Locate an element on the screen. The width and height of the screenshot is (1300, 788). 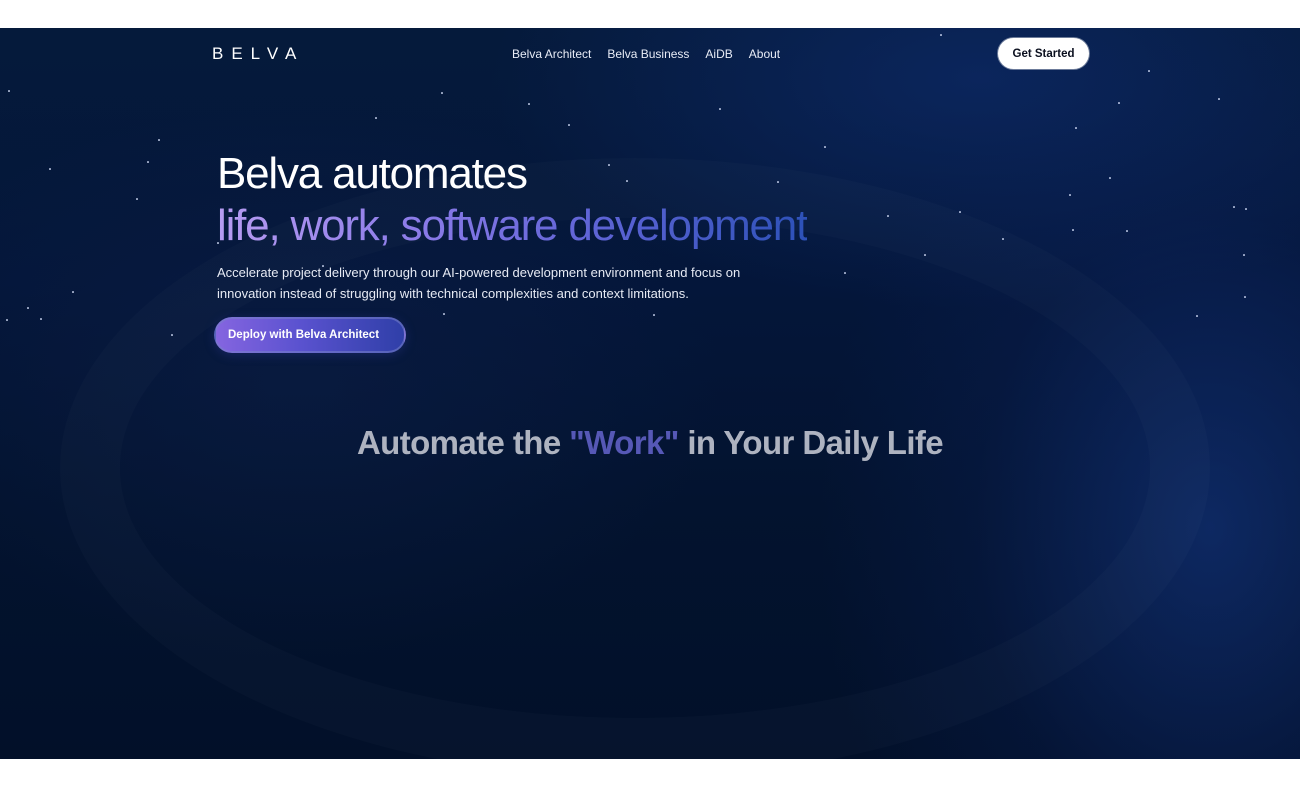
hero-title-line2: life, work, software development is located at coordinates (512, 225).